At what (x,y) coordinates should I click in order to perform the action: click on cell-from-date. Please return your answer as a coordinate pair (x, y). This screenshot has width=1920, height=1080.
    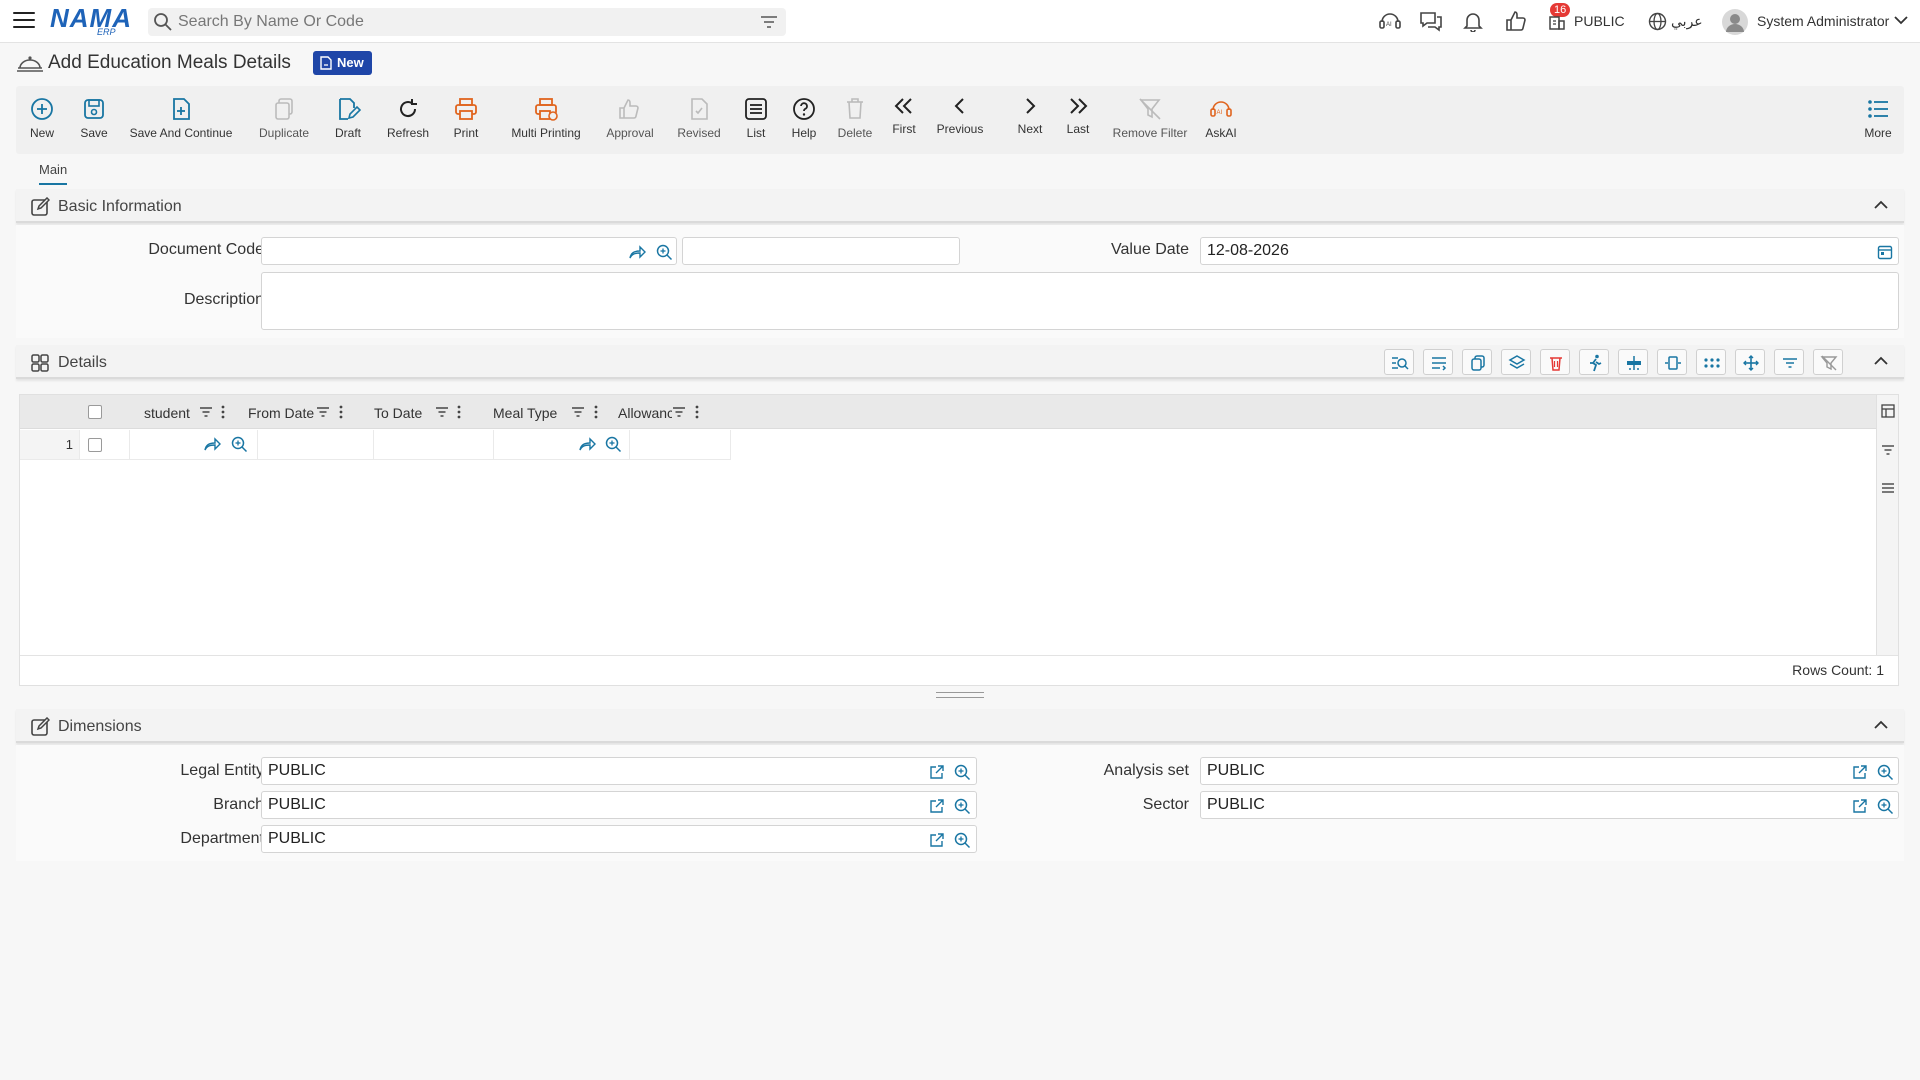
    Looking at the image, I should click on (316, 445).